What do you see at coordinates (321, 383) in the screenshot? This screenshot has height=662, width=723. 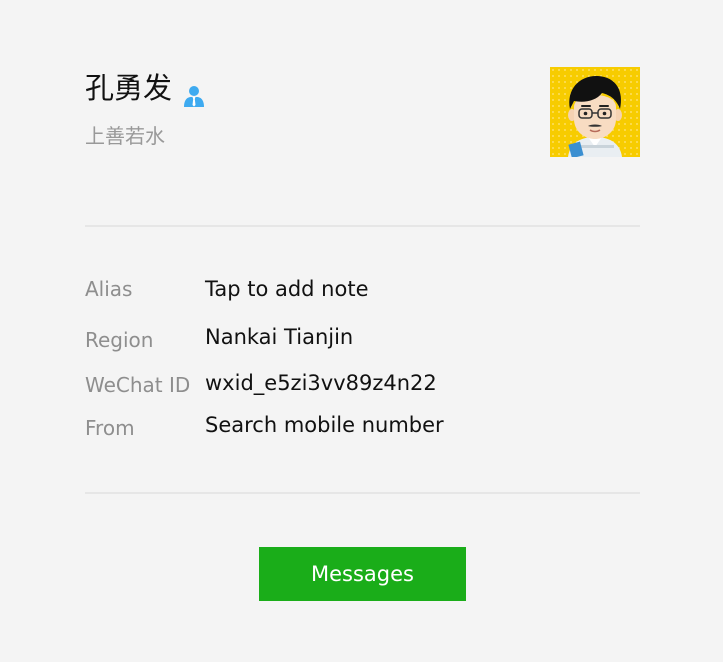 I see `wechat-id-value: wxid_e5zi3vv89z4n22` at bounding box center [321, 383].